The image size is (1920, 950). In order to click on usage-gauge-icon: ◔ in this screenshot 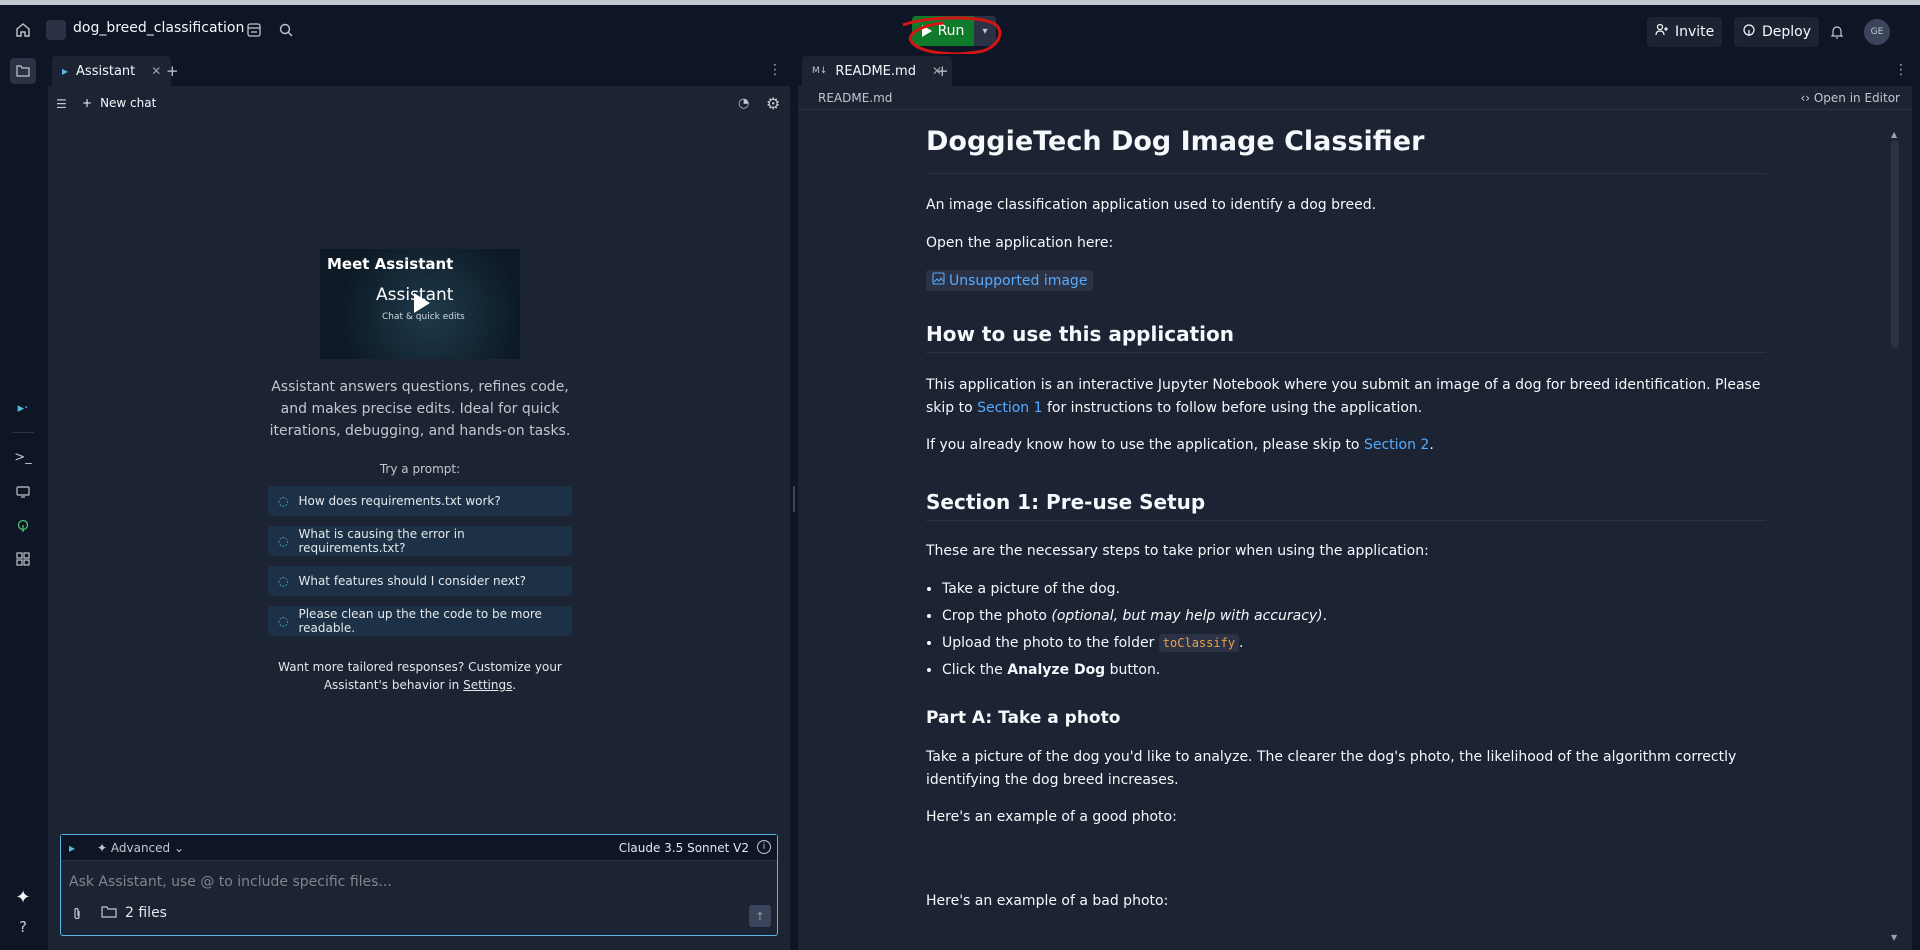, I will do `click(743, 103)`.